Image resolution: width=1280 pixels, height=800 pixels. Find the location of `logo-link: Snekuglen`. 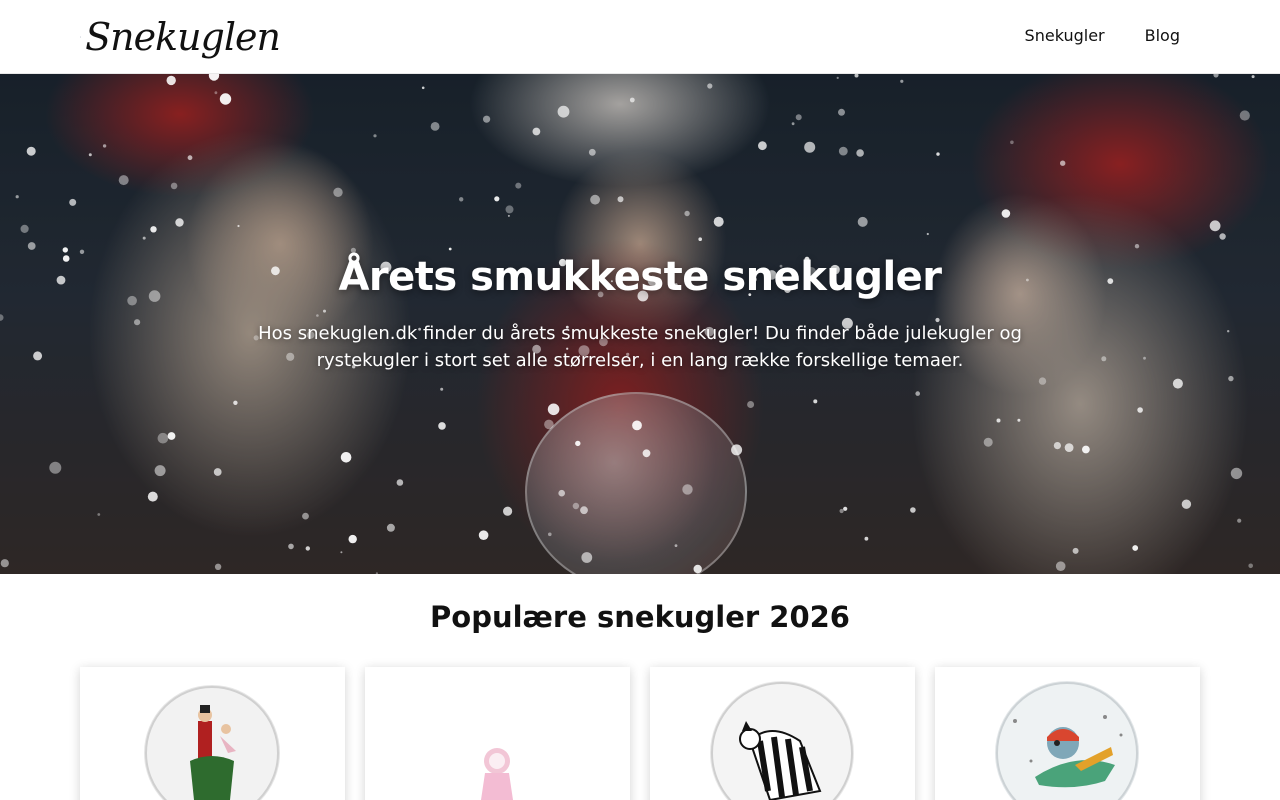

logo-link: Snekuglen is located at coordinates (180, 37).